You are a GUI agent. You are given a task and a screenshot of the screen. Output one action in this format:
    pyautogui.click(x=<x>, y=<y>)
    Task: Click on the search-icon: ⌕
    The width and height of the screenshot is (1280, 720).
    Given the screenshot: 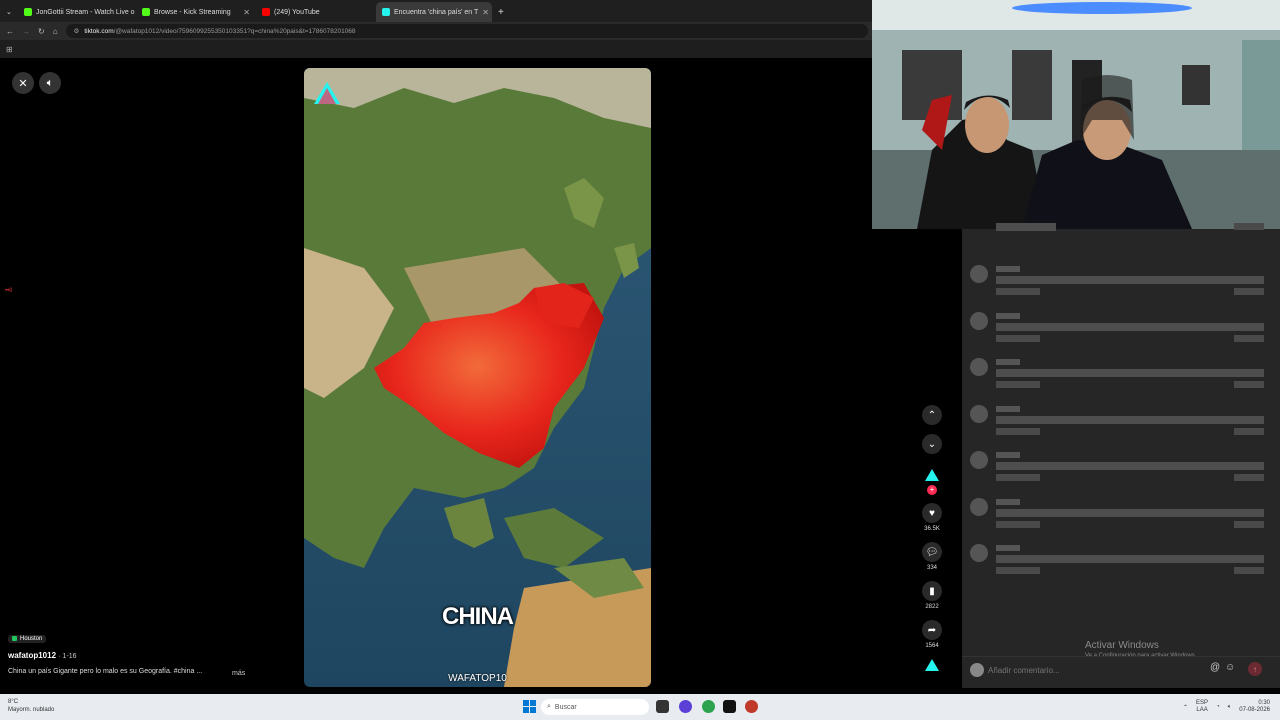 What is the action you would take?
    pyautogui.click(x=549, y=706)
    